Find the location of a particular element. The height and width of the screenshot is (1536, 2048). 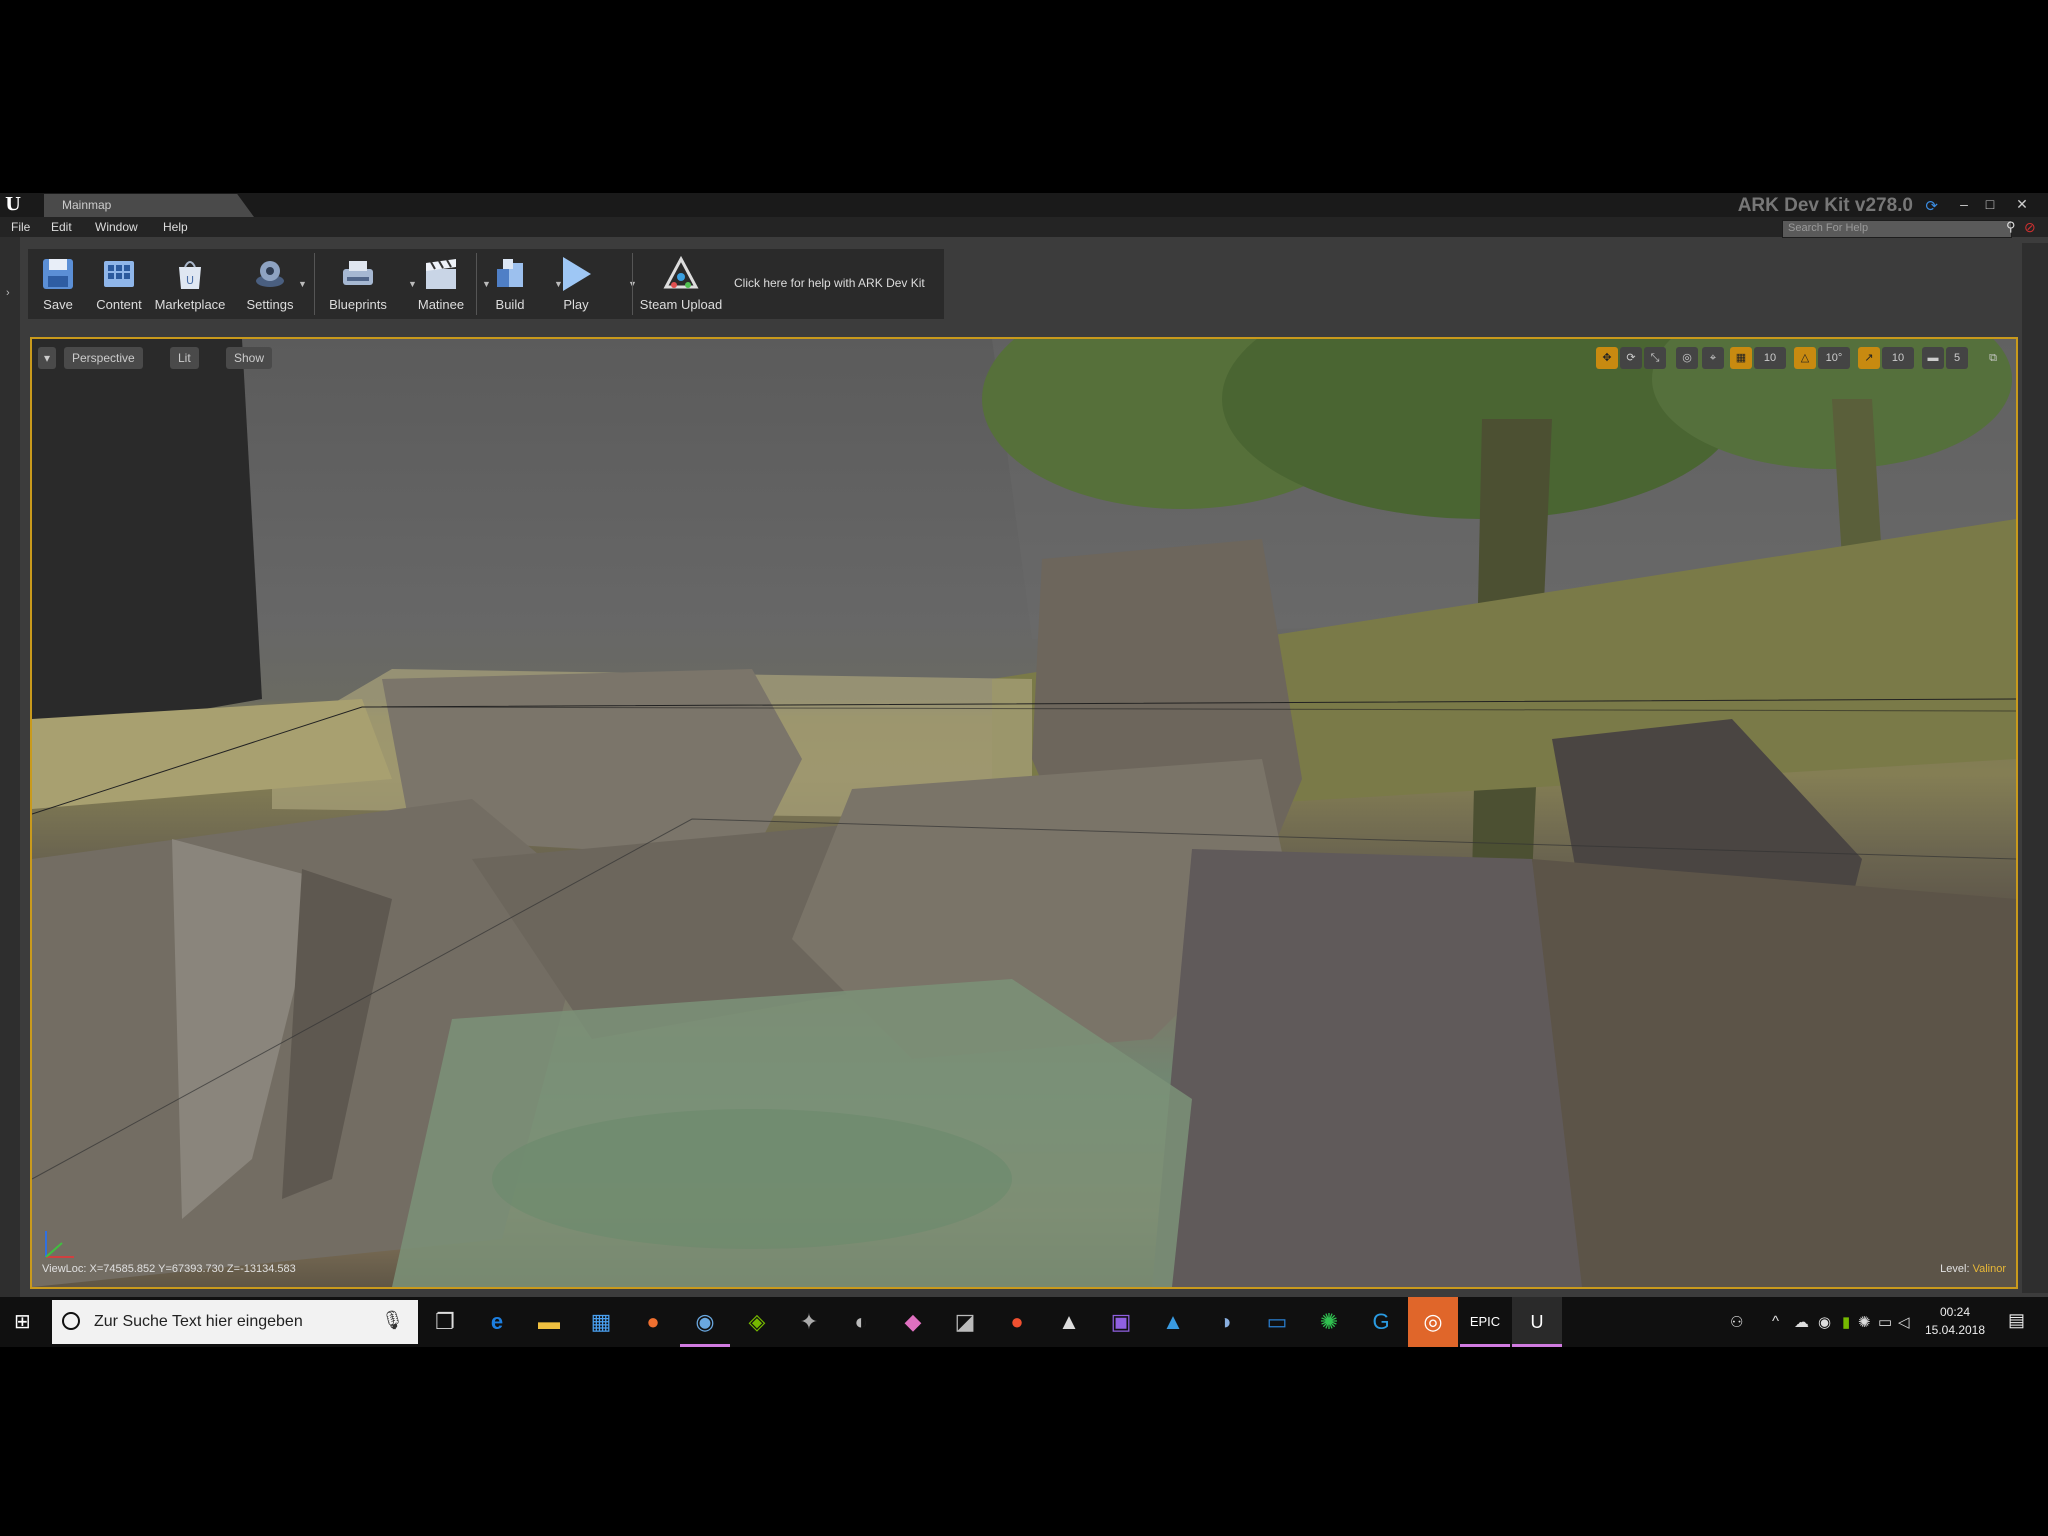

camera-speed-icon: ▬ is located at coordinates (1933, 358).